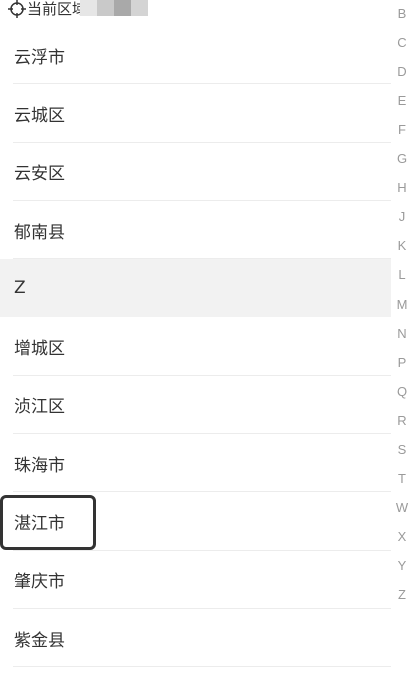 This screenshot has width=419, height=679. Describe the element at coordinates (17, 9) in the screenshot. I see `locate-icon` at that location.